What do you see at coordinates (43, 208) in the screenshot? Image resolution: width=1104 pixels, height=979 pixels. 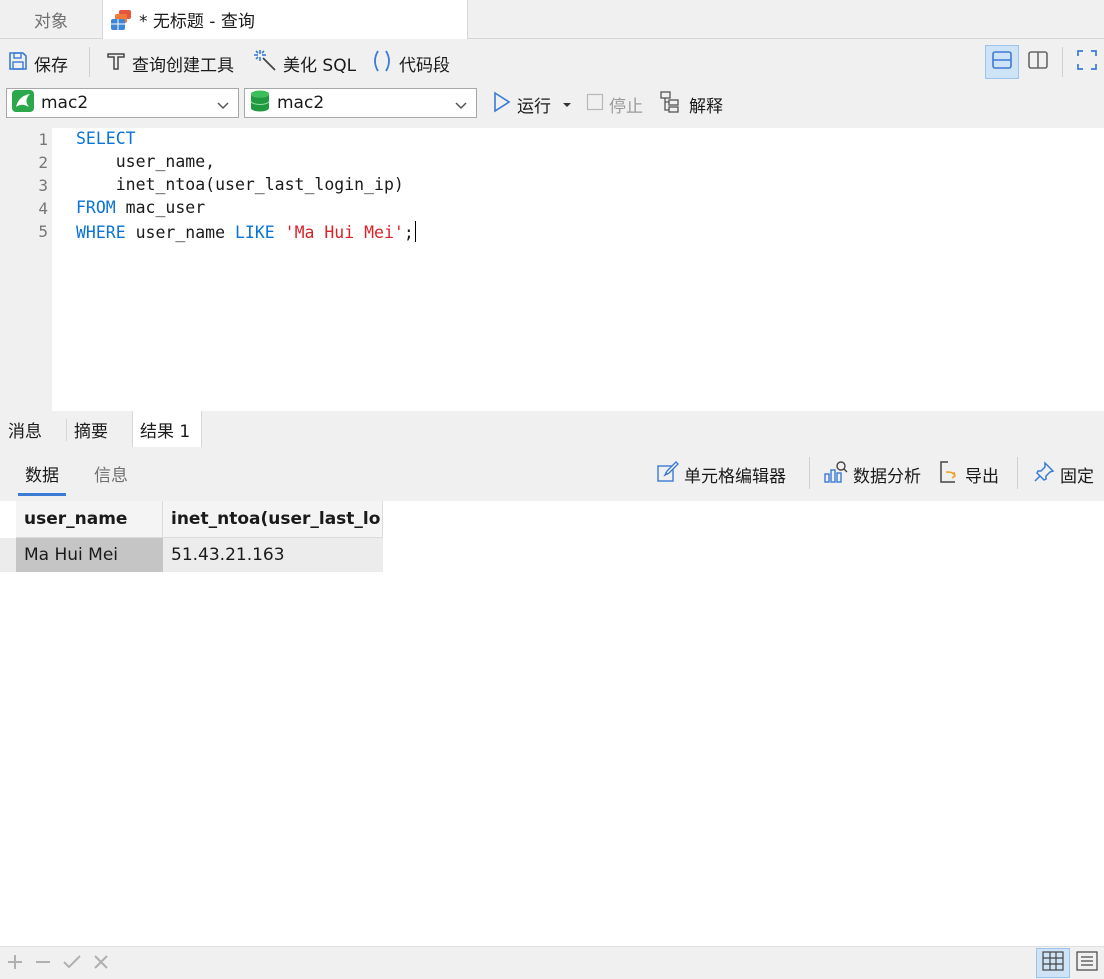 I see `line-number: 4` at bounding box center [43, 208].